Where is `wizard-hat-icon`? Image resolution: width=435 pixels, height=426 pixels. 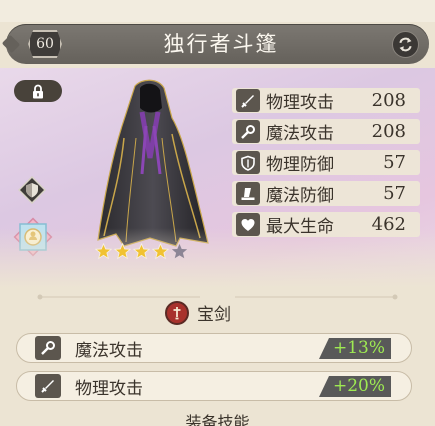 wizard-hat-icon is located at coordinates (248, 193).